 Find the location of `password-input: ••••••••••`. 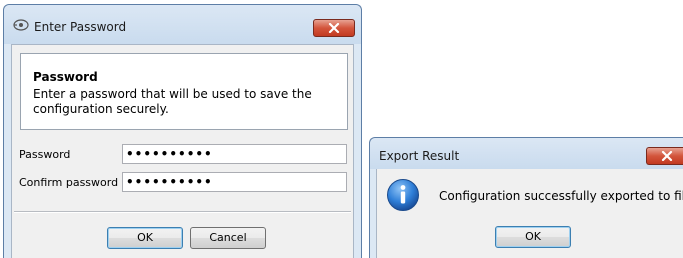

password-input: •••••••••• is located at coordinates (234, 154).